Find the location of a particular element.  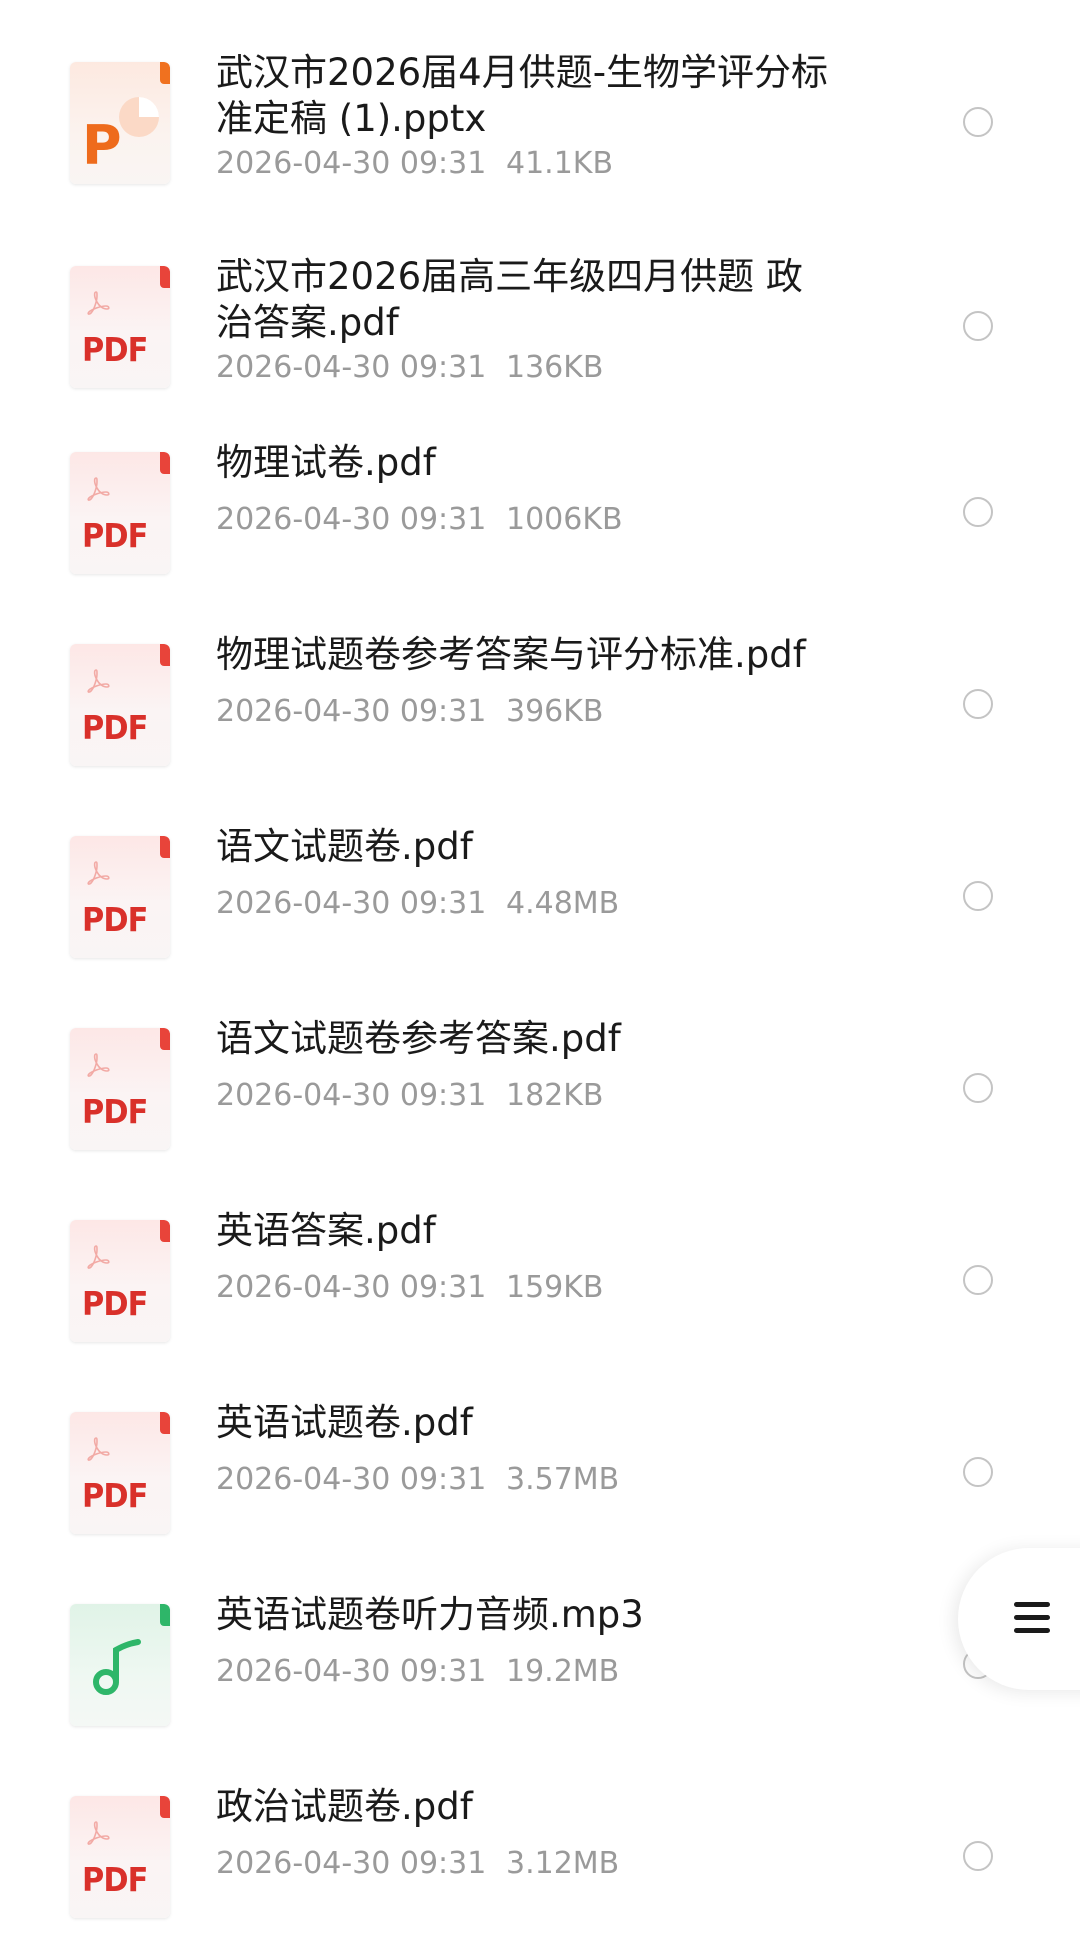

file-name: 武汉市2026届高三年级四月供题 政 is located at coordinates (509, 276).